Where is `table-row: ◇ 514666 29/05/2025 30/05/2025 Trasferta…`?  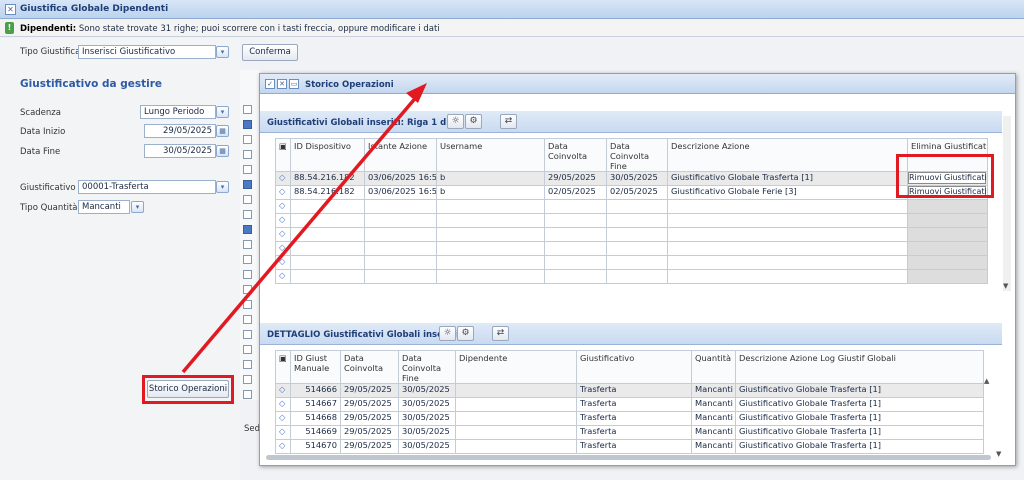 table-row: ◇ 514666 29/05/2025 30/05/2025 Trasferta… is located at coordinates (629, 390).